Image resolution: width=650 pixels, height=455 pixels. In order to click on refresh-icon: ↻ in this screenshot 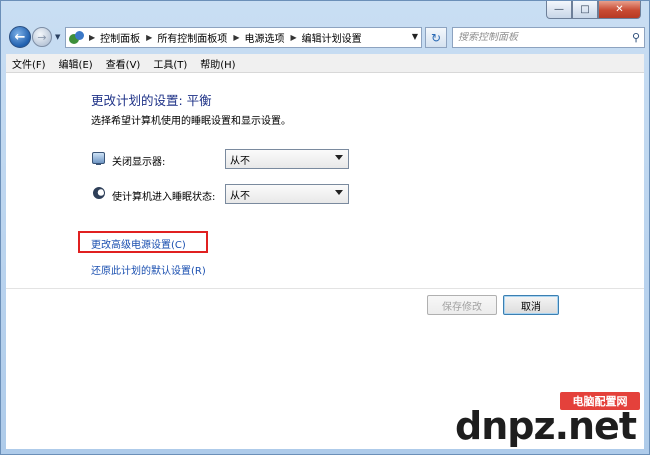, I will do `click(436, 37)`.